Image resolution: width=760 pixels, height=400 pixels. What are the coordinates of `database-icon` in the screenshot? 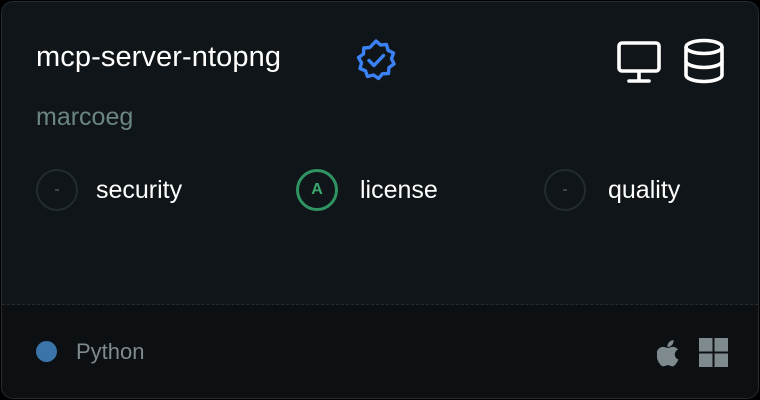 It's located at (704, 61).